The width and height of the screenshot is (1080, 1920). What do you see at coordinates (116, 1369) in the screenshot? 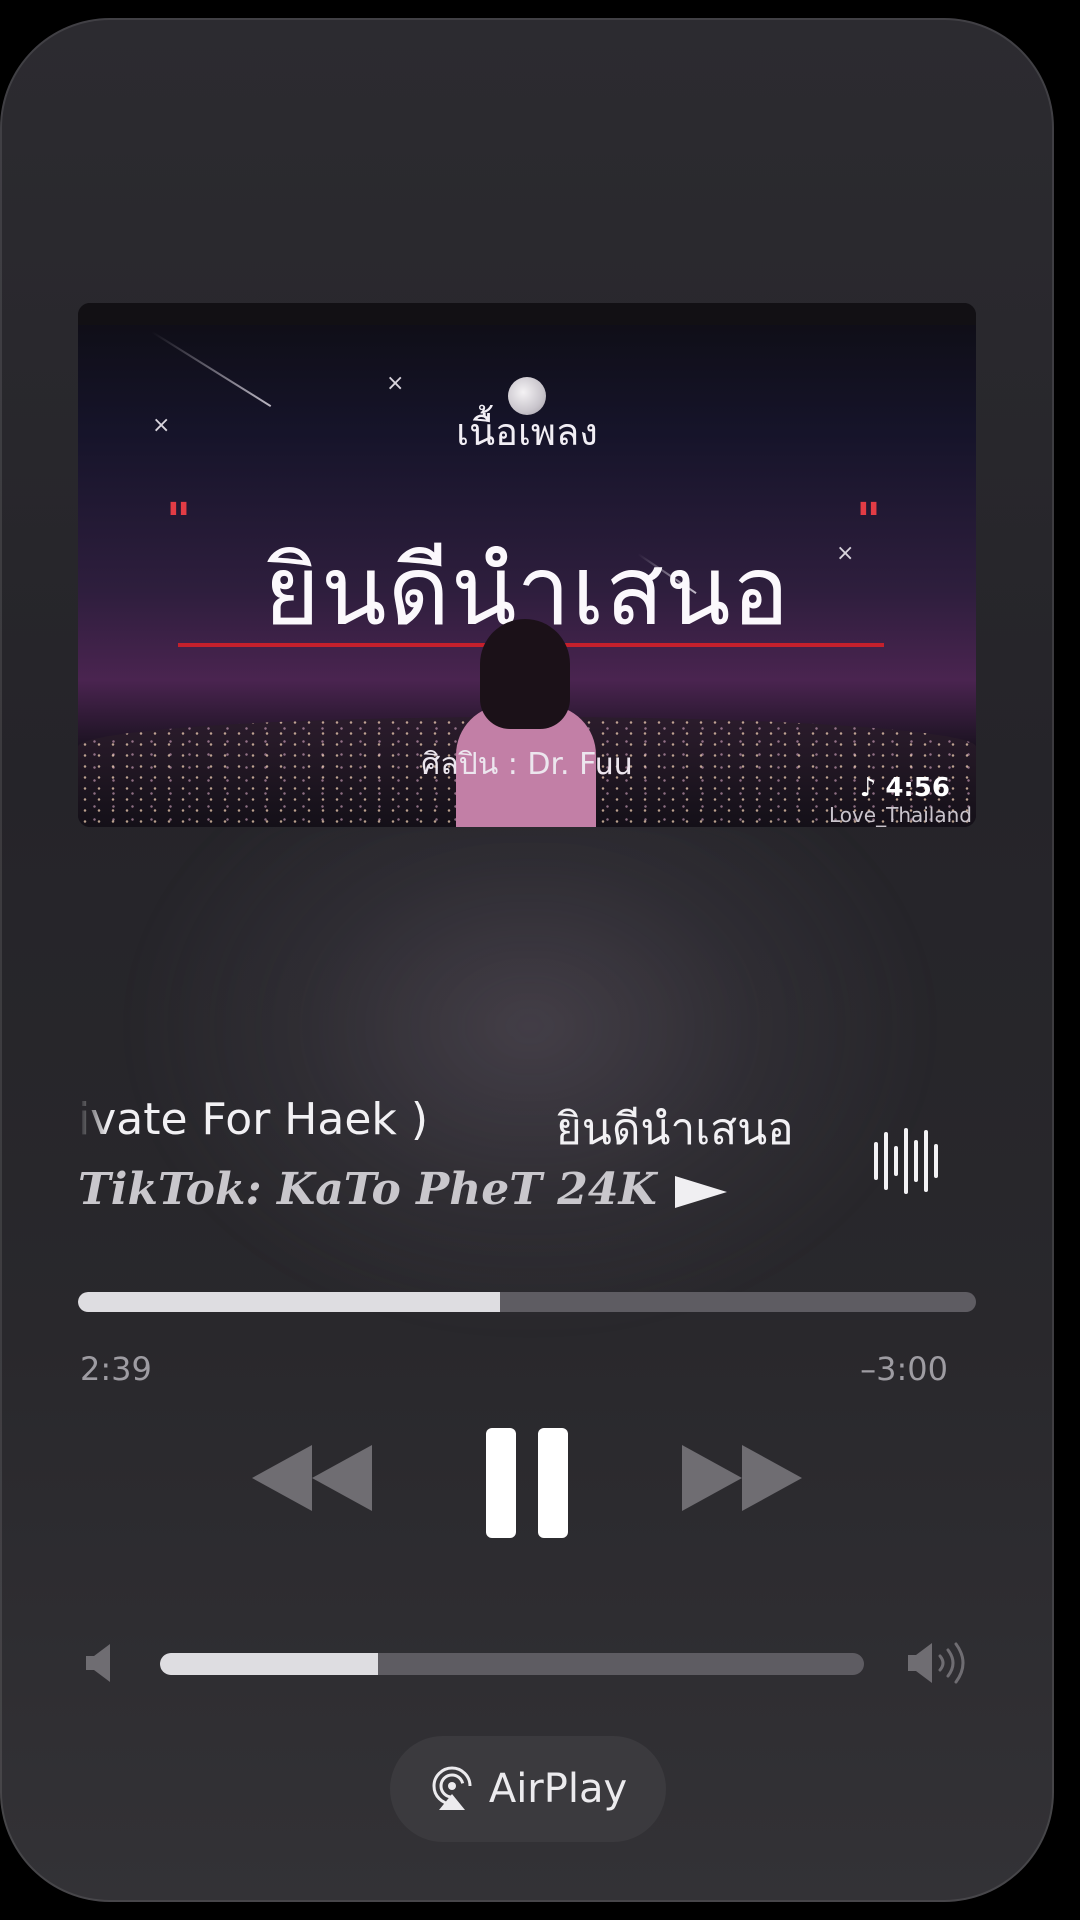
I see `elapsed-time: 2:39` at bounding box center [116, 1369].